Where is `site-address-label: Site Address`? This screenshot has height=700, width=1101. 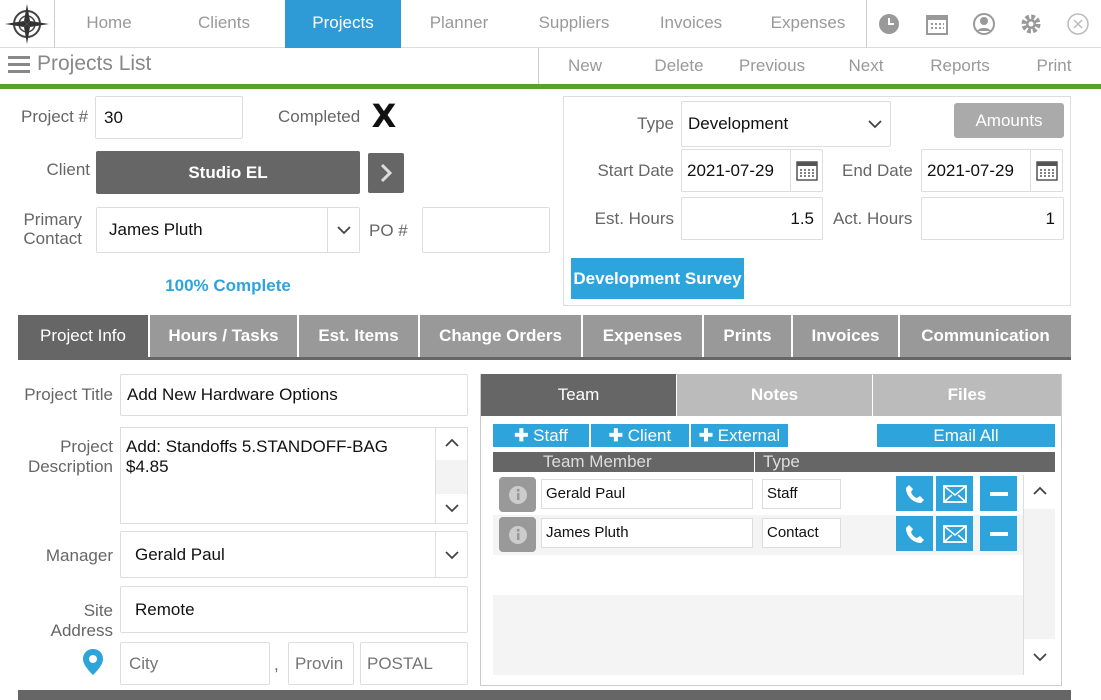 site-address-label: Site Address is located at coordinates (65, 621).